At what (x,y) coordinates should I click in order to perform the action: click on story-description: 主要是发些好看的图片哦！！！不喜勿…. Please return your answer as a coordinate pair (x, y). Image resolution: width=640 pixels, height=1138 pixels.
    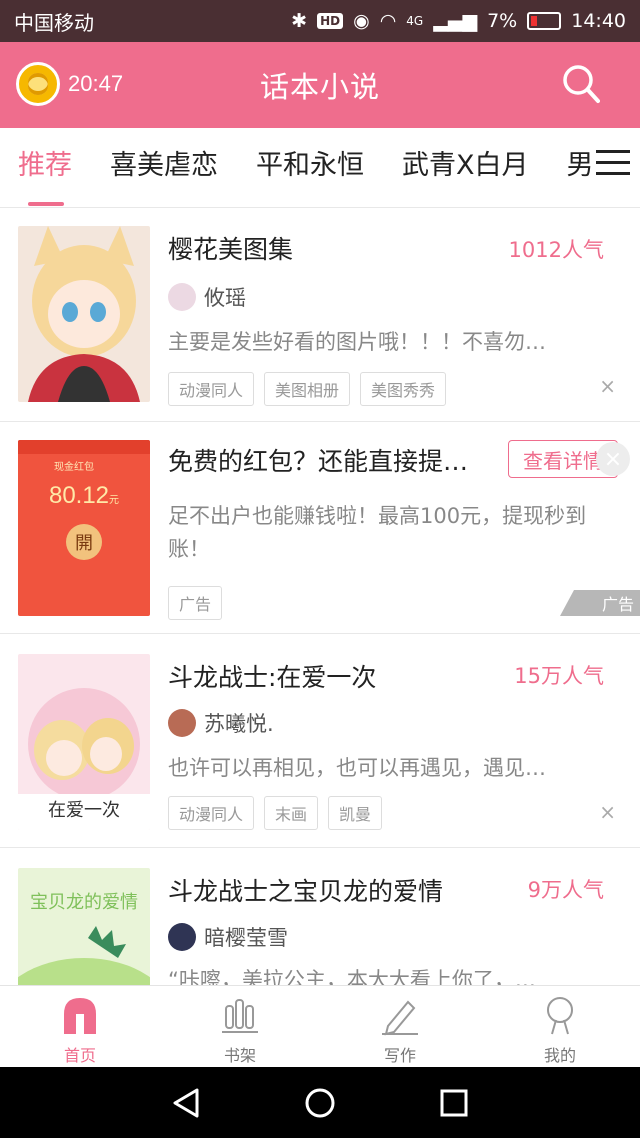
    Looking at the image, I should click on (357, 342).